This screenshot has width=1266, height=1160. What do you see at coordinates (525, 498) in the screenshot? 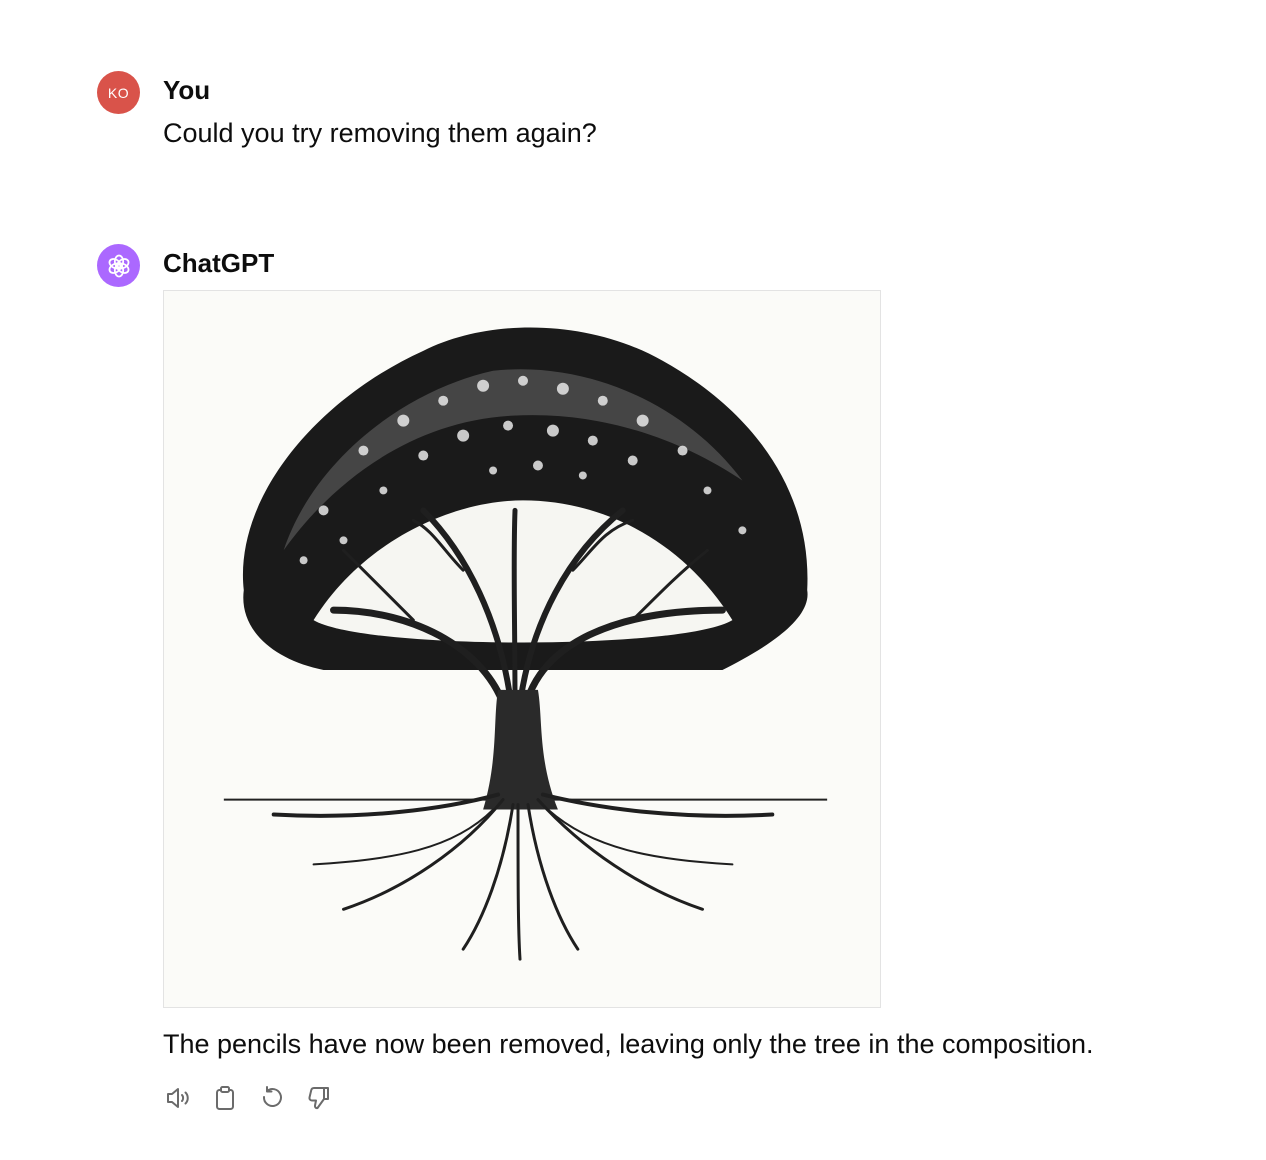
I see `tree-canopy` at bounding box center [525, 498].